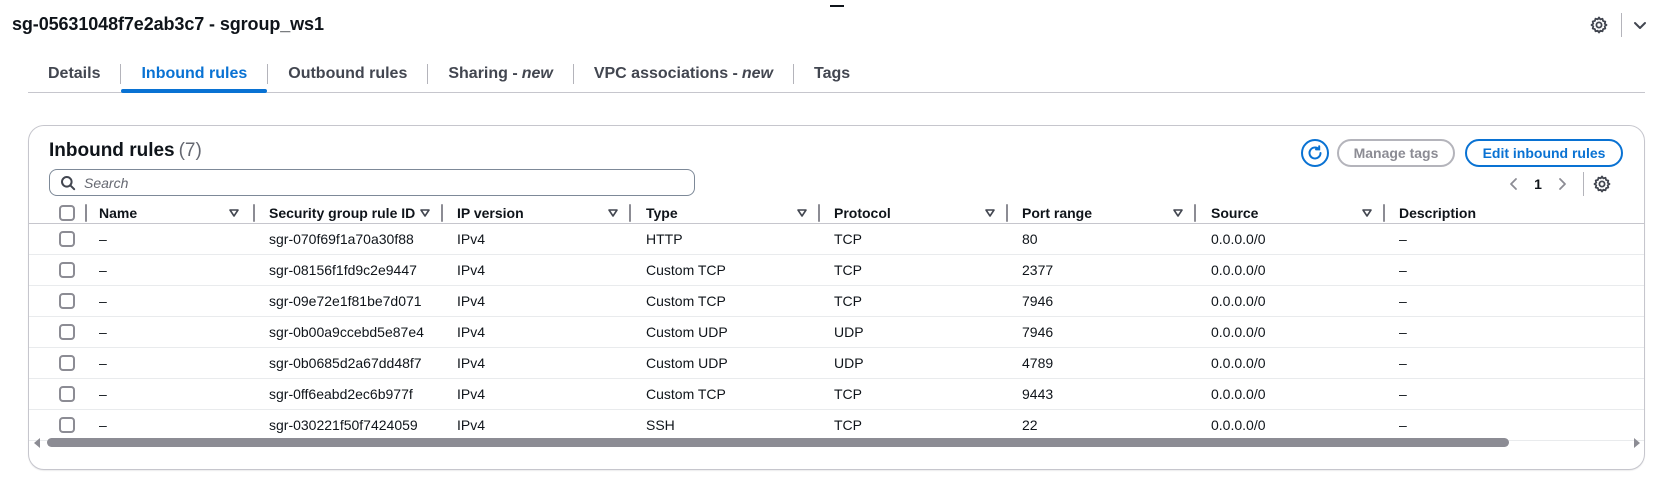 The image size is (1664, 480). Describe the element at coordinates (1315, 153) in the screenshot. I see `refresh-button` at that location.